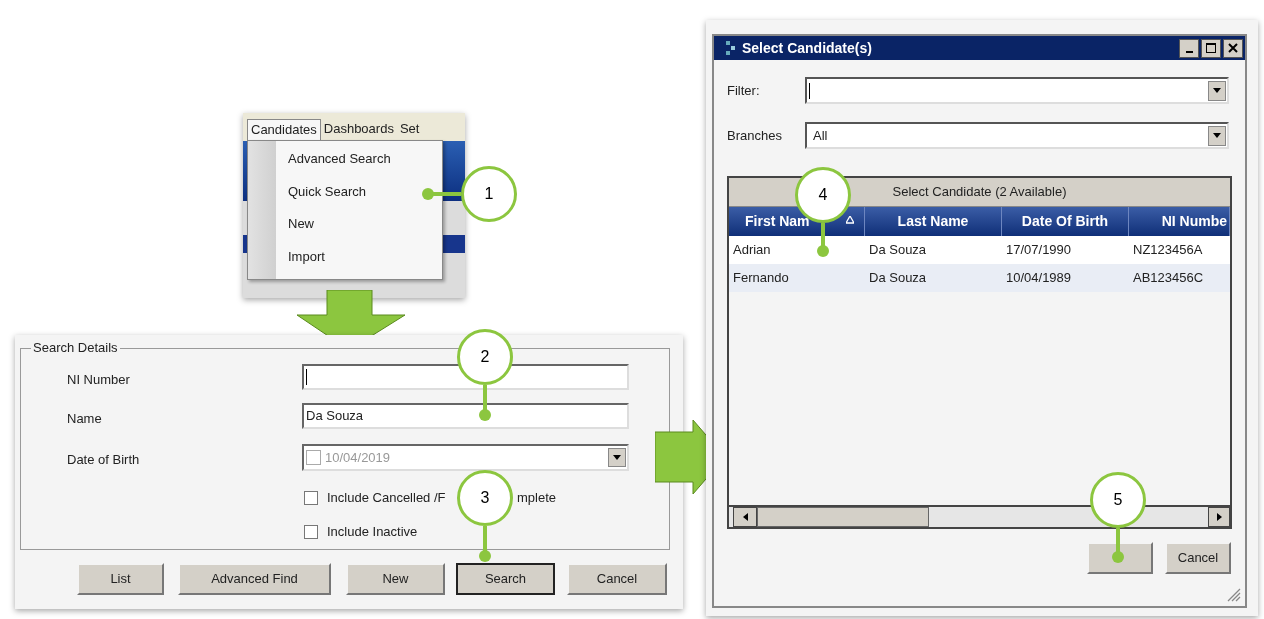  Describe the element at coordinates (254, 579) in the screenshot. I see `button: Advanced Find` at that location.